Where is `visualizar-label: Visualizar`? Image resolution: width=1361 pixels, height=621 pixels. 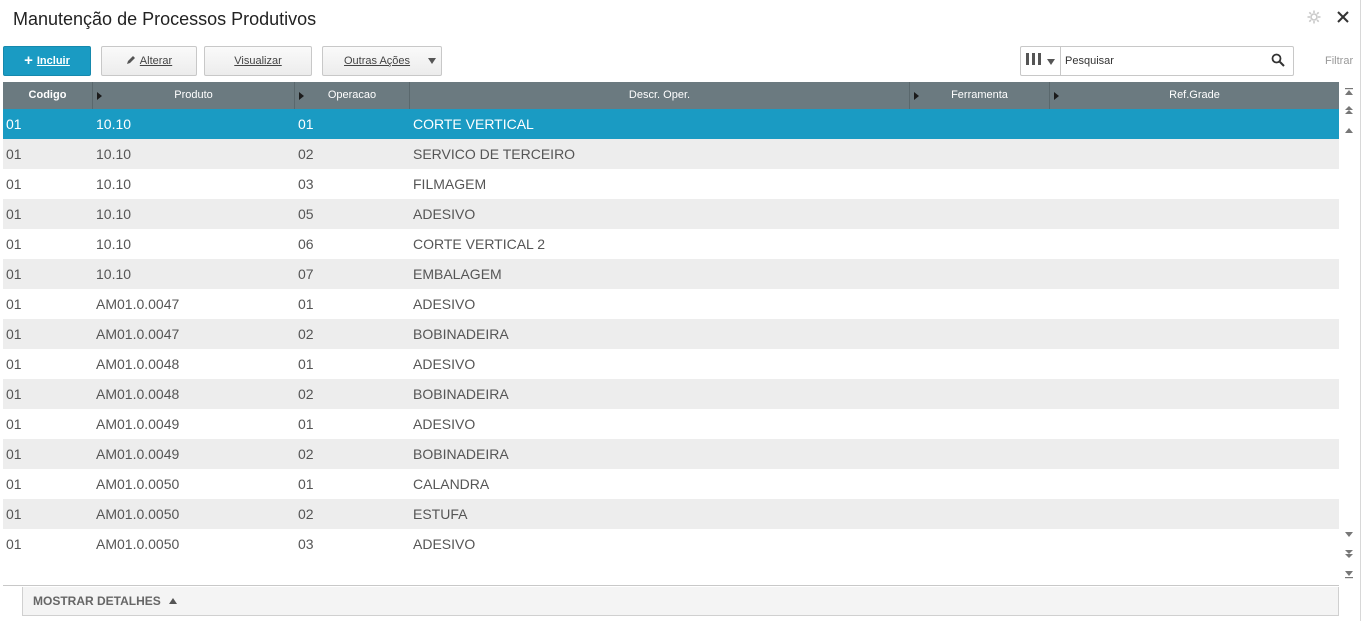 visualizar-label: Visualizar is located at coordinates (258, 61).